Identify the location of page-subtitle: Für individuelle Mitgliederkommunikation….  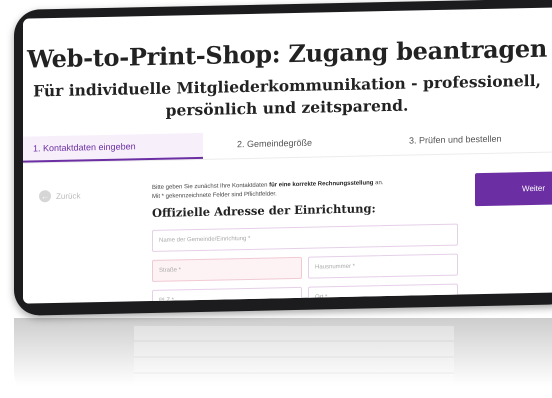
(287, 97).